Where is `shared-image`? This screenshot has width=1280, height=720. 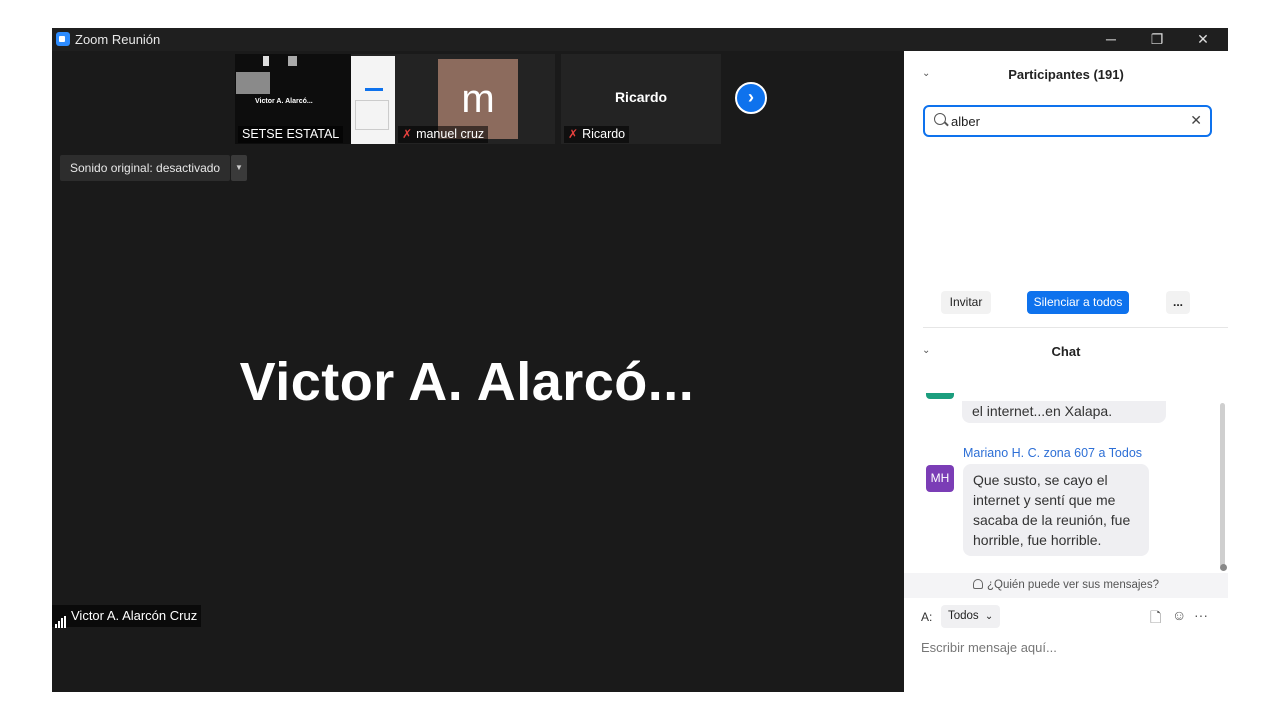
shared-image is located at coordinates (253, 83).